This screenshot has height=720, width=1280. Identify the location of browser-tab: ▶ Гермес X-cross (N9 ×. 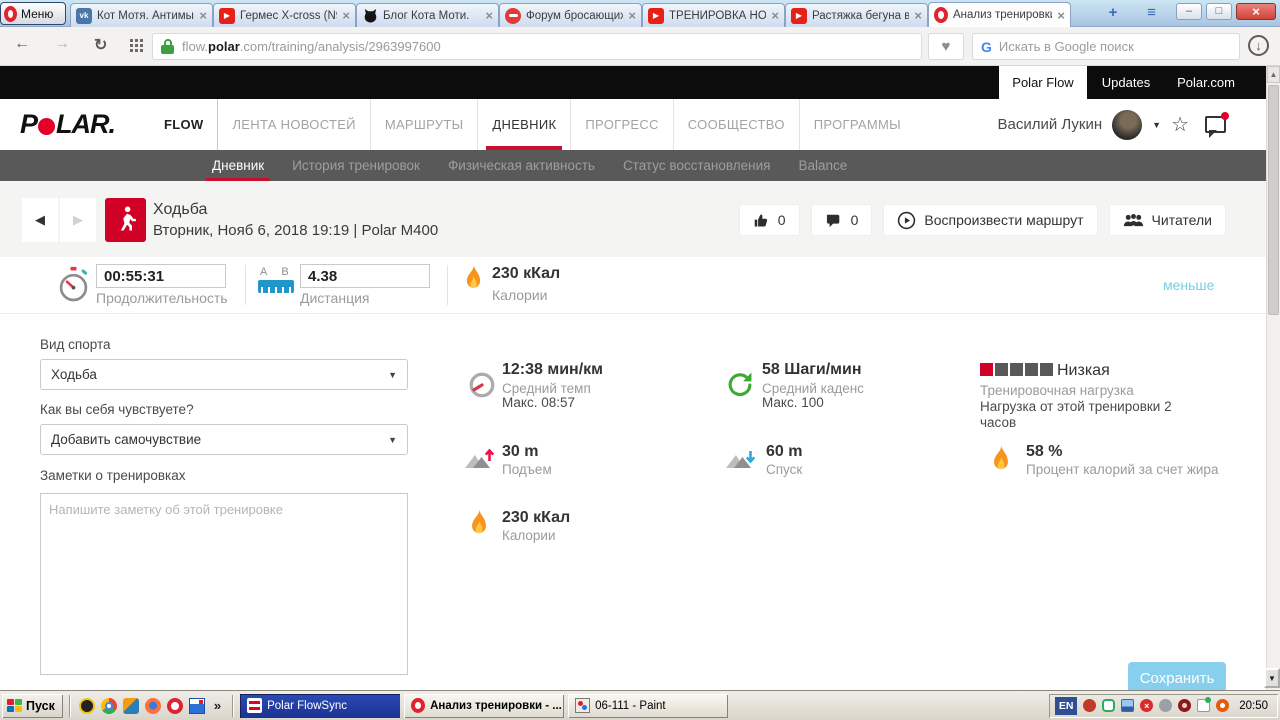
(284, 15).